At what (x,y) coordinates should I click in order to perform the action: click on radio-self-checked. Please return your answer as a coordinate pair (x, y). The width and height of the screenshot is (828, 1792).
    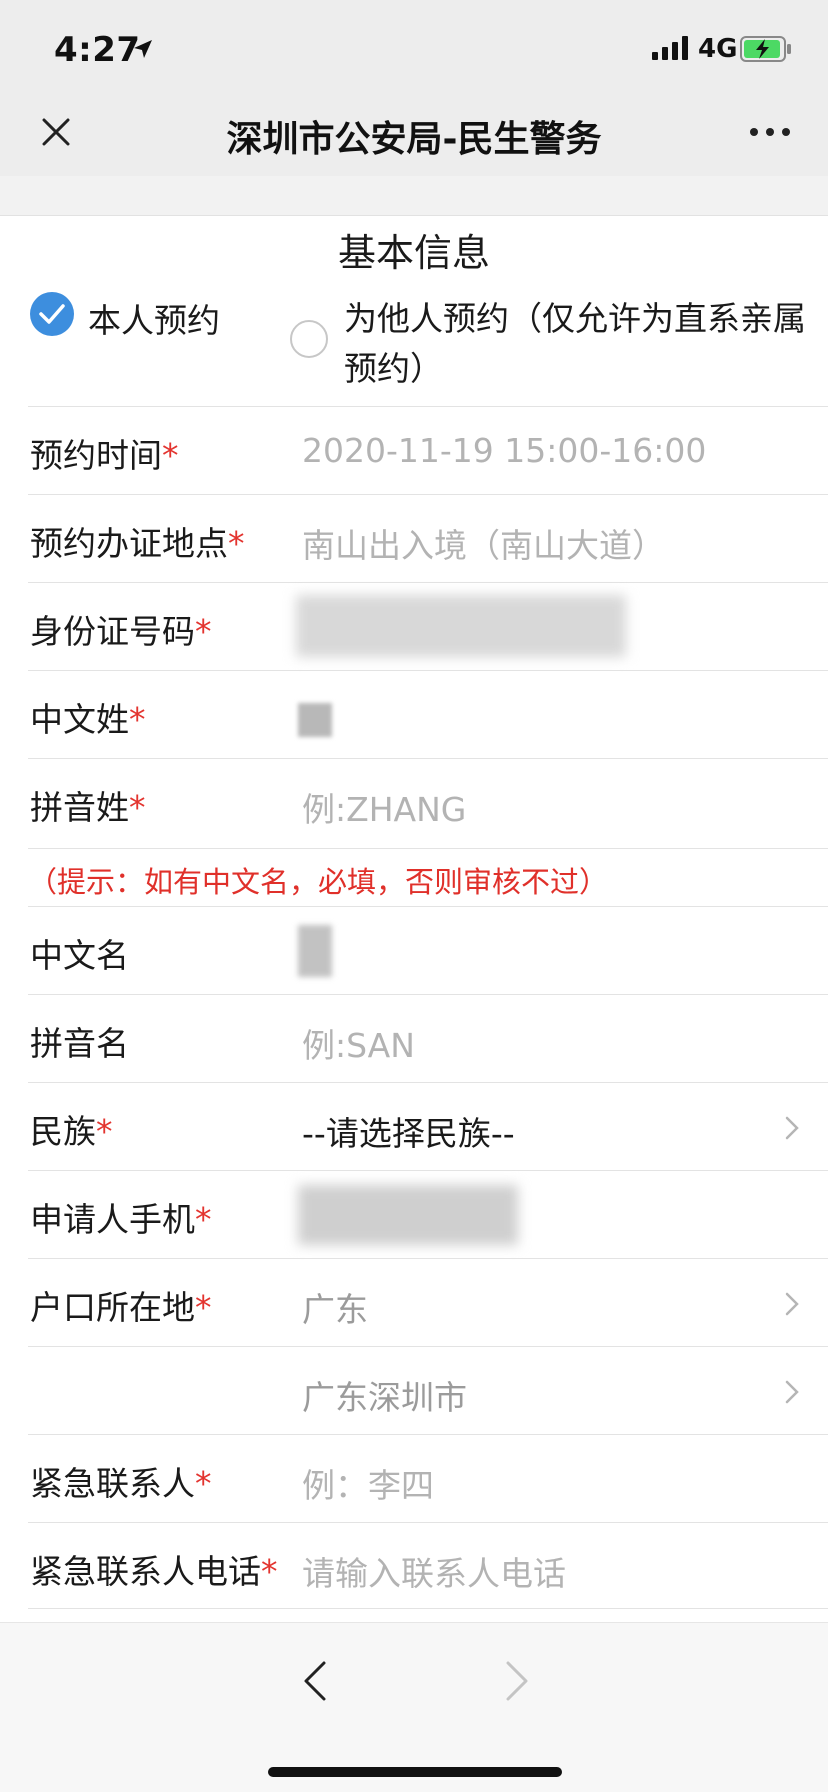
    Looking at the image, I should click on (52, 314).